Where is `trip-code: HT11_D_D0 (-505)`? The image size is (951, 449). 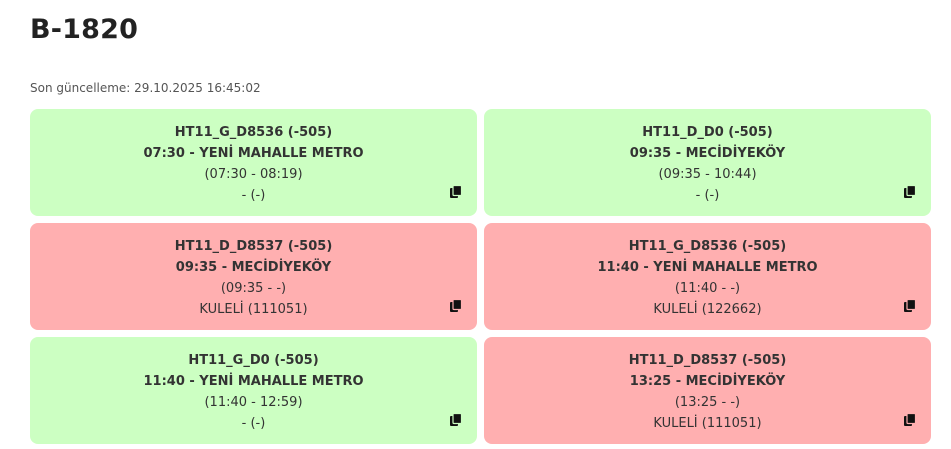
trip-code: HT11_D_D0 (-505) is located at coordinates (707, 132).